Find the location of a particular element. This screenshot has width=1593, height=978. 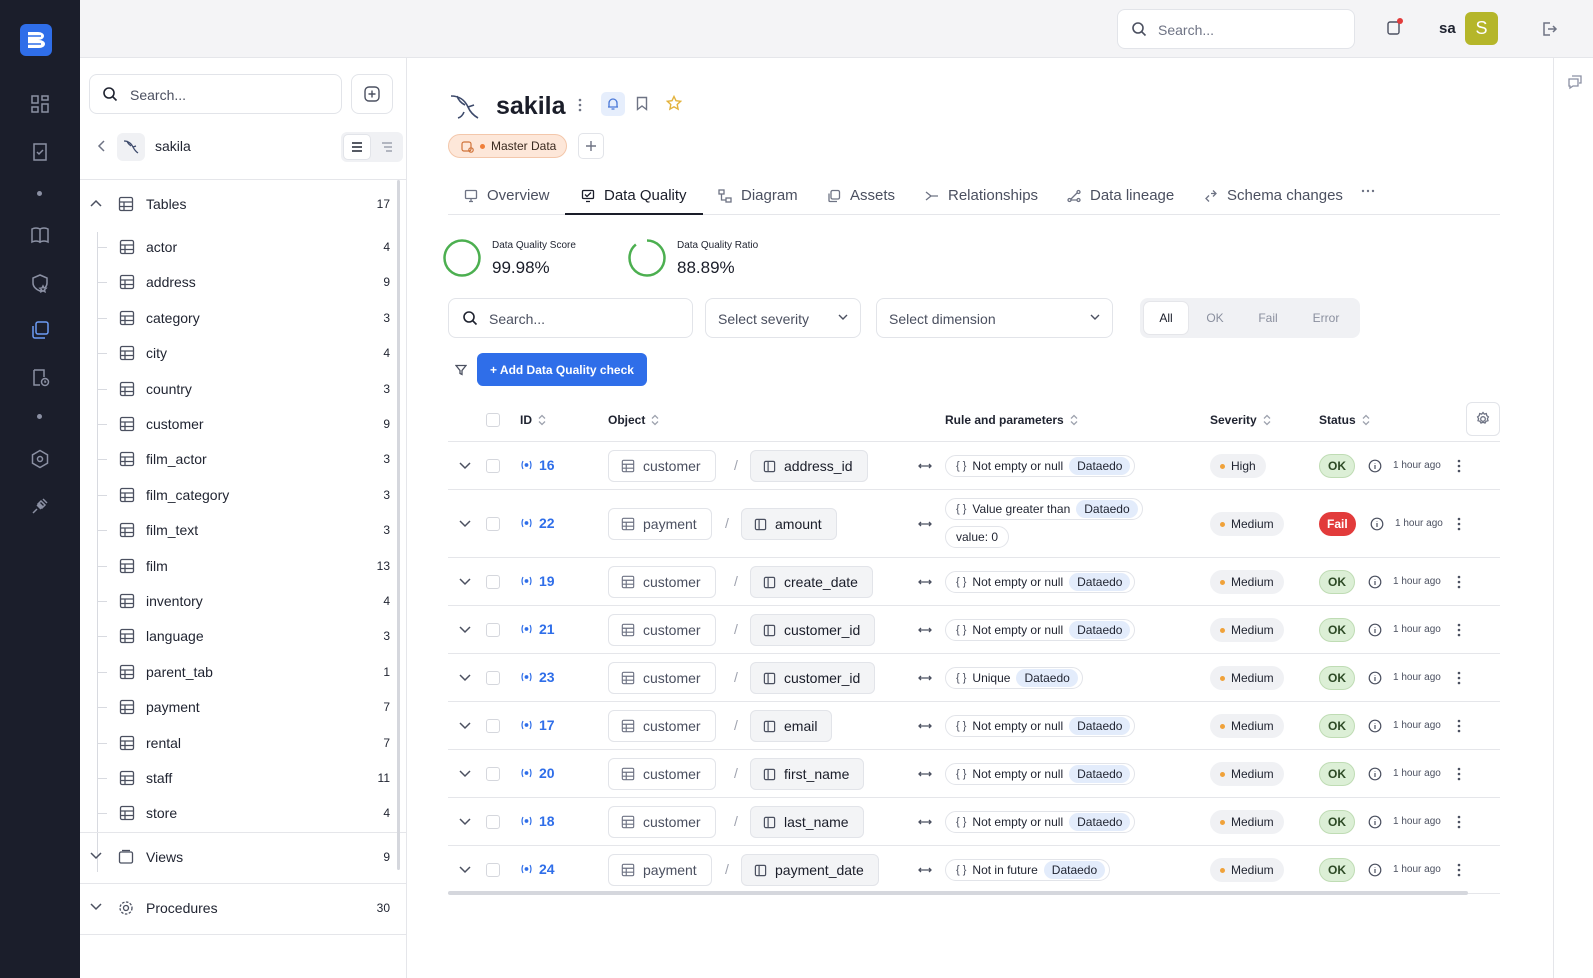

app-logo is located at coordinates (36, 40).